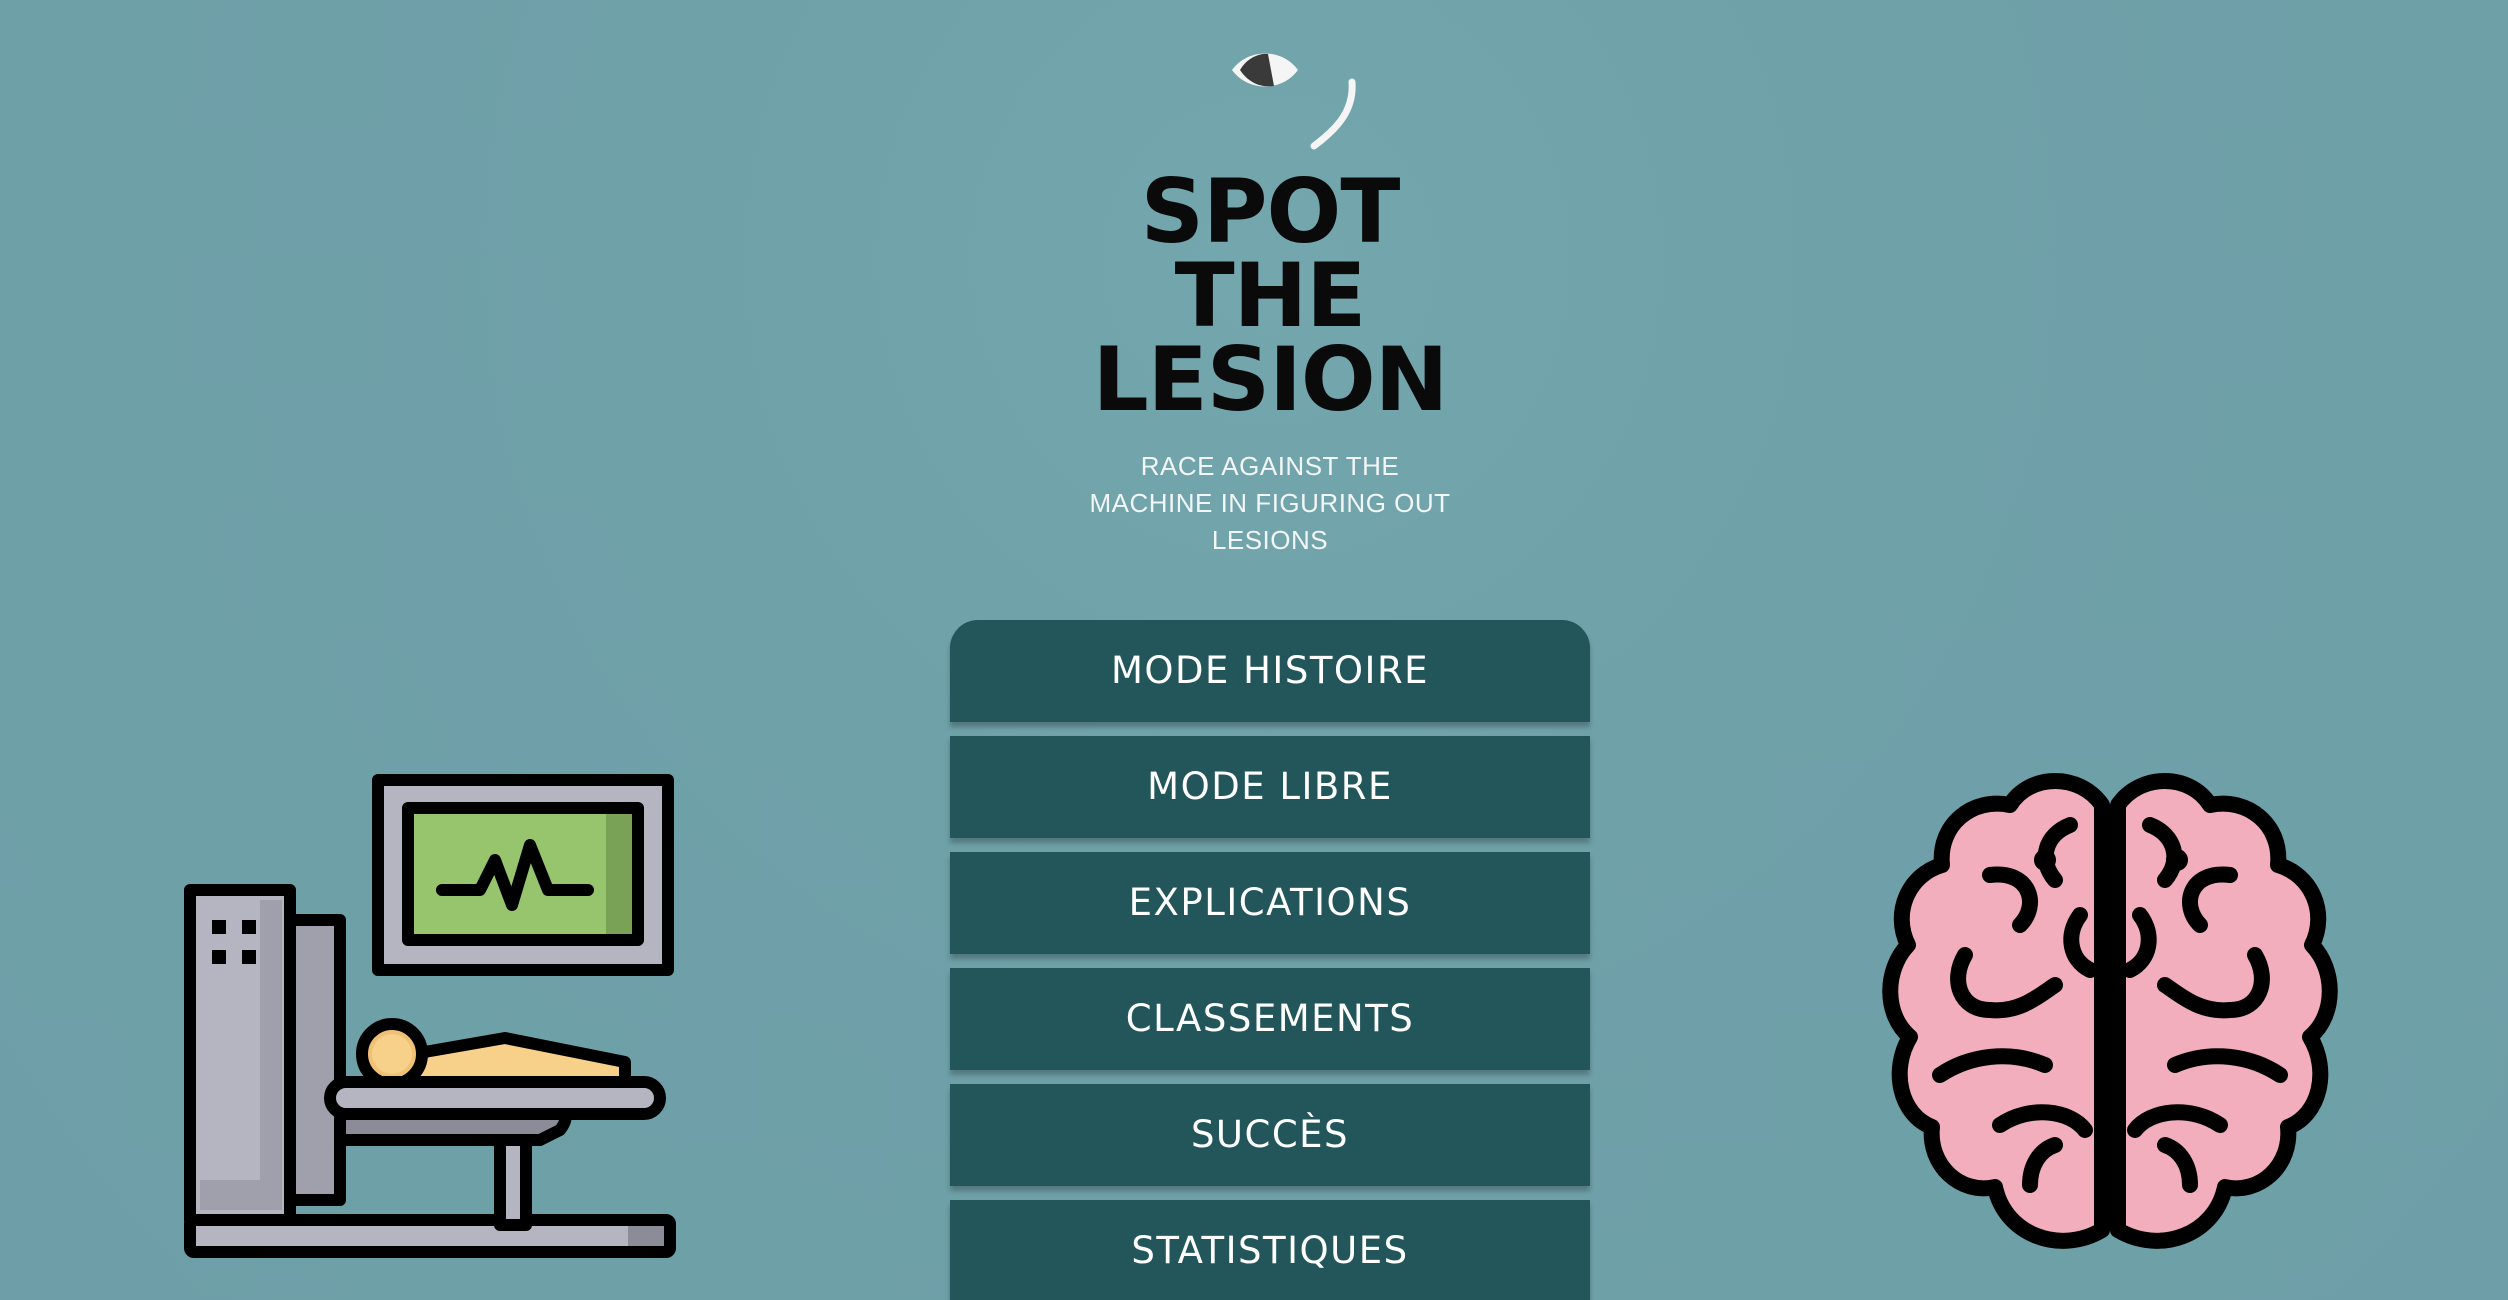  Describe the element at coordinates (1270, 787) in the screenshot. I see `free-mode-button: MODE LIBRE` at that location.